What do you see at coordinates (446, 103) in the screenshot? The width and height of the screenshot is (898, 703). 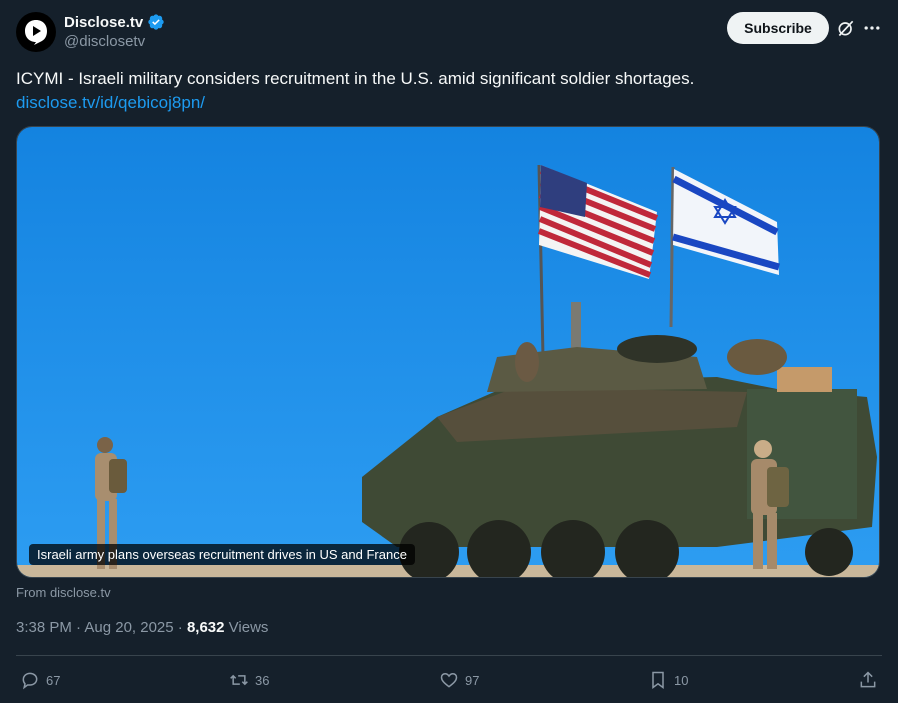 I see `tweet-link: disclose.tv/id/qebicoj8pn/` at bounding box center [446, 103].